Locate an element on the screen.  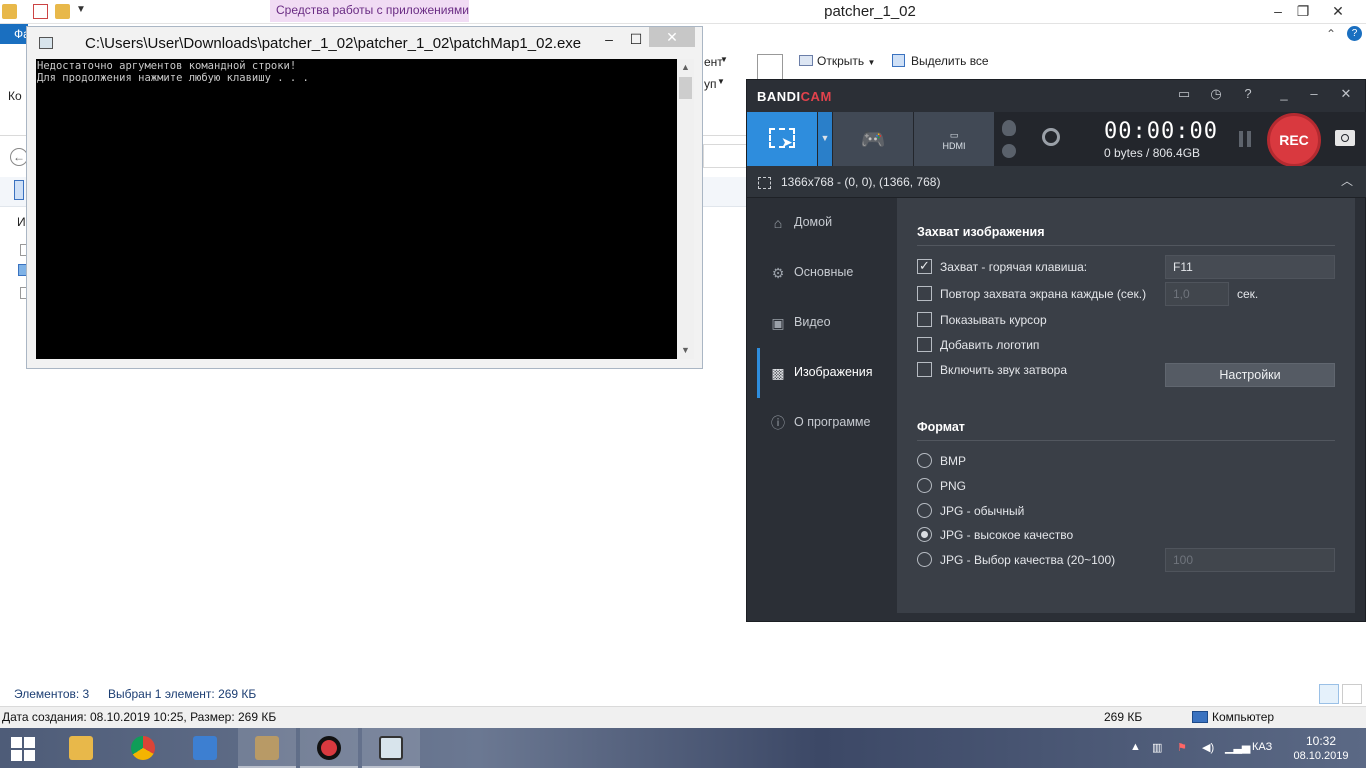
magnifier-icon is located at coordinates (205, 748).